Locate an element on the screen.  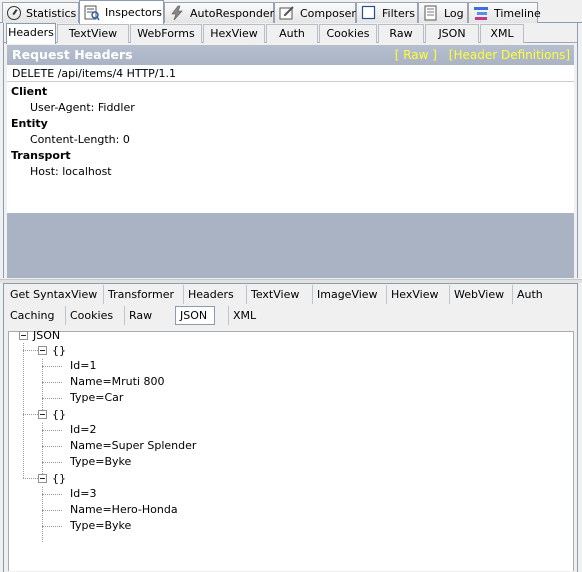
resp-tab-cookies: Cookies is located at coordinates (89, 315).